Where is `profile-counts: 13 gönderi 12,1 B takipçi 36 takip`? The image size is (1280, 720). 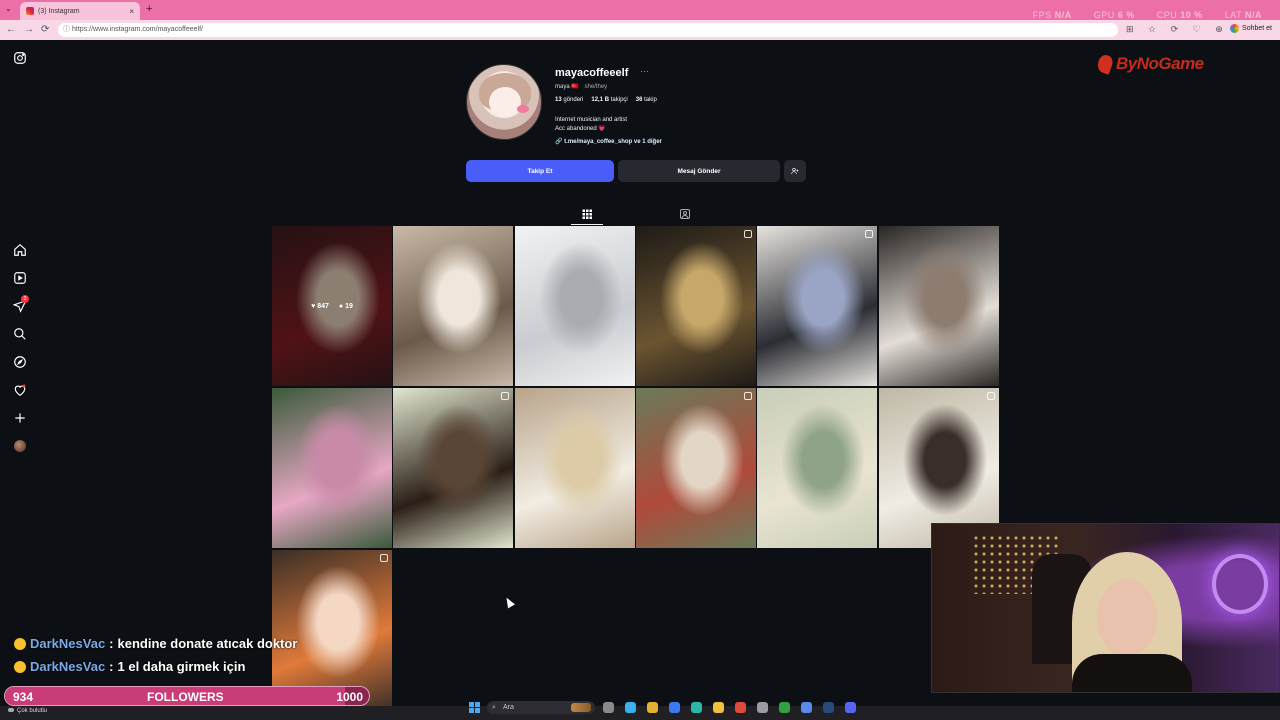 profile-counts: 13 gönderi 12,1 B takipçi 36 takip is located at coordinates (606, 100).